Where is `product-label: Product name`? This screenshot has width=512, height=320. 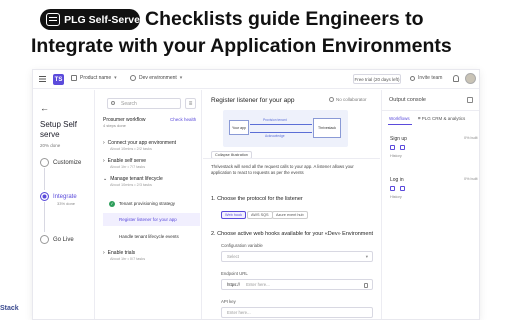
product-label: Product name is located at coordinates (96, 78).